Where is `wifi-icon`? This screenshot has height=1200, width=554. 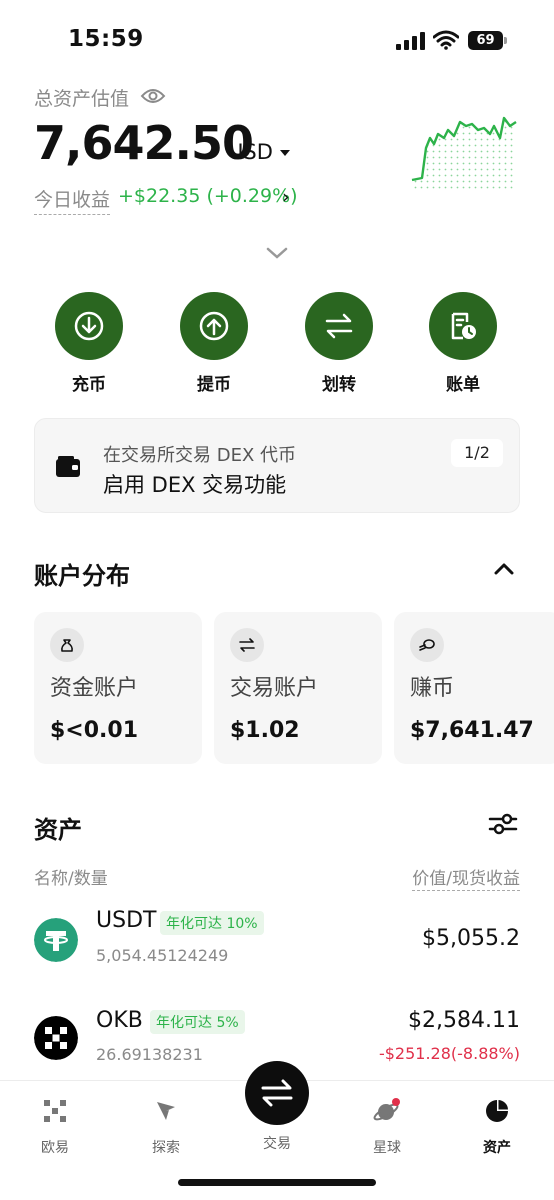
wifi-icon is located at coordinates (446, 40).